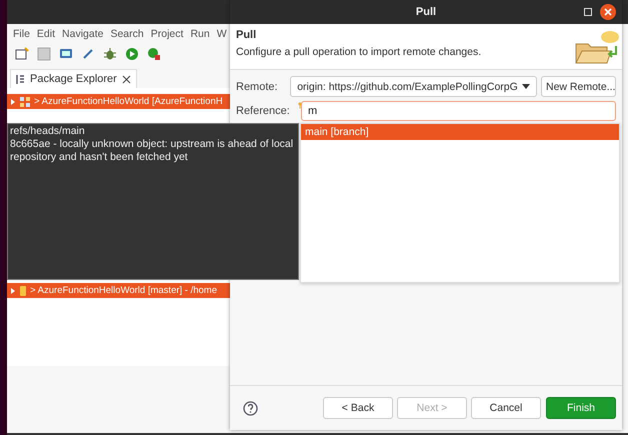 The width and height of the screenshot is (628, 435). What do you see at coordinates (200, 34) in the screenshot?
I see `menu-item: Run` at bounding box center [200, 34].